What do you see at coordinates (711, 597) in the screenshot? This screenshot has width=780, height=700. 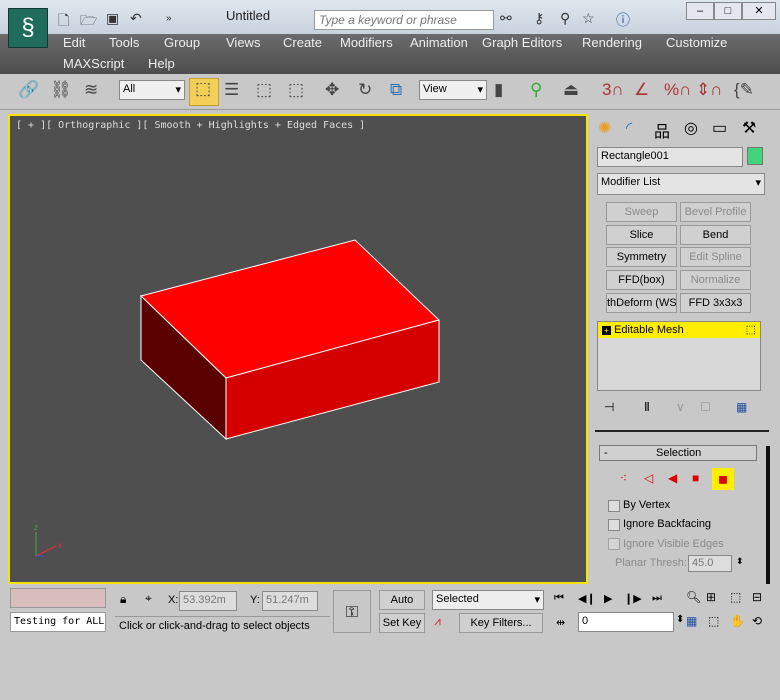 I see `zoom-all-icon: ⊞` at bounding box center [711, 597].